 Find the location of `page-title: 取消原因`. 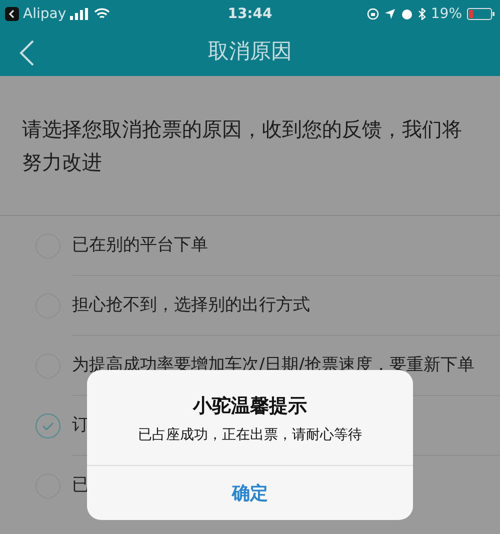

page-title: 取消原因 is located at coordinates (250, 52).